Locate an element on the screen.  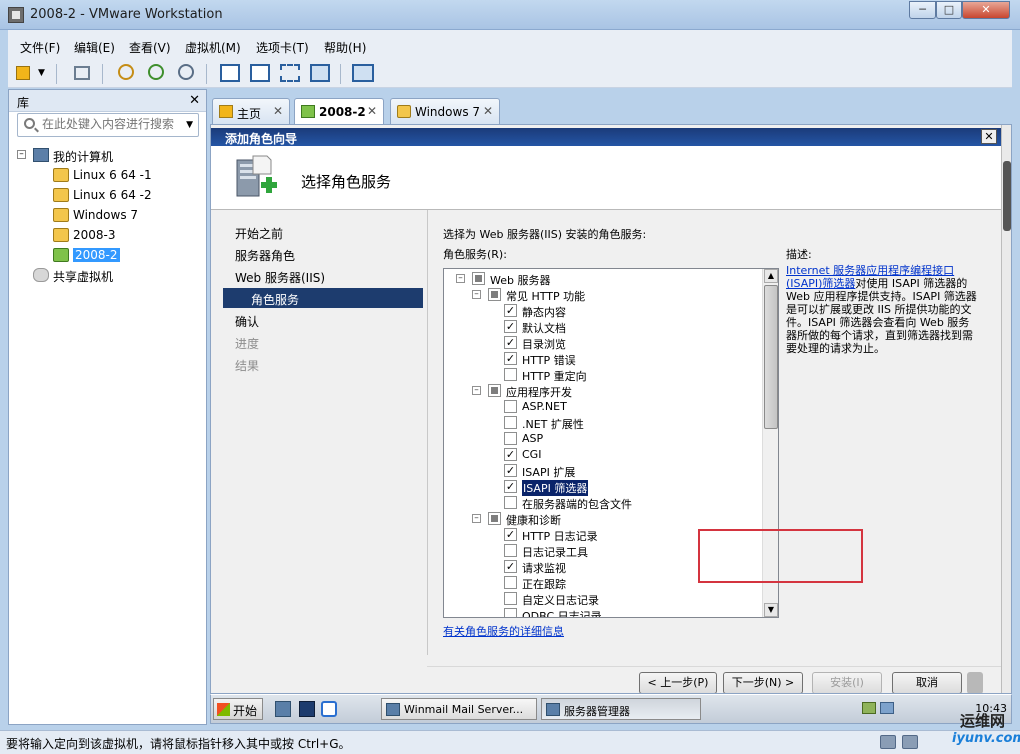
role-service-label: 请求监视 is located at coordinates (544, 568).